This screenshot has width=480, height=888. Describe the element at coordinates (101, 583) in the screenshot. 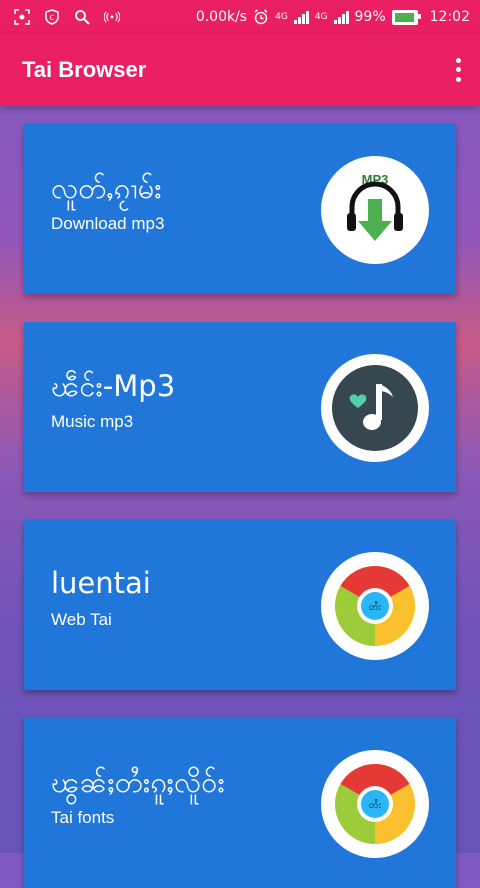

I see `card-title: luentai` at that location.